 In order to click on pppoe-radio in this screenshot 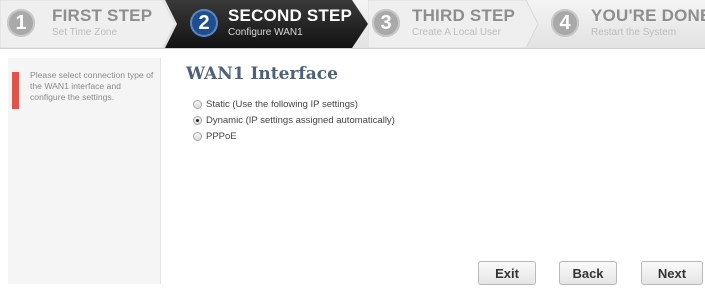, I will do `click(197, 136)`.